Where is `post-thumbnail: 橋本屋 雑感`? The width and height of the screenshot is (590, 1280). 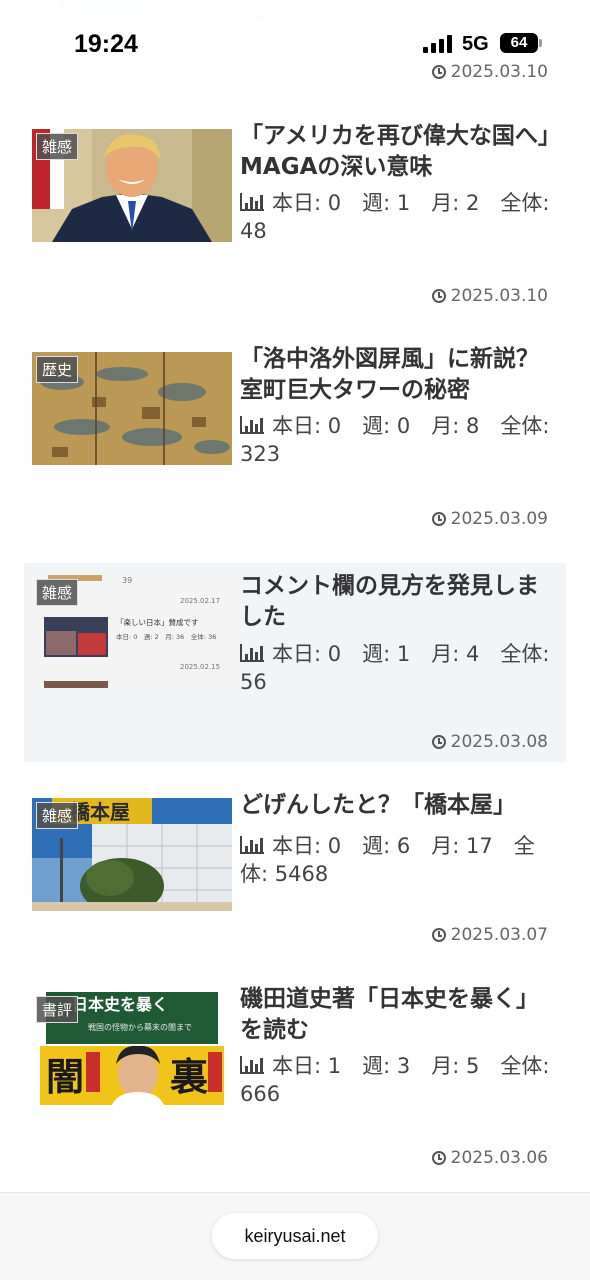
post-thumbnail: 橋本屋 雑感 is located at coordinates (132, 854).